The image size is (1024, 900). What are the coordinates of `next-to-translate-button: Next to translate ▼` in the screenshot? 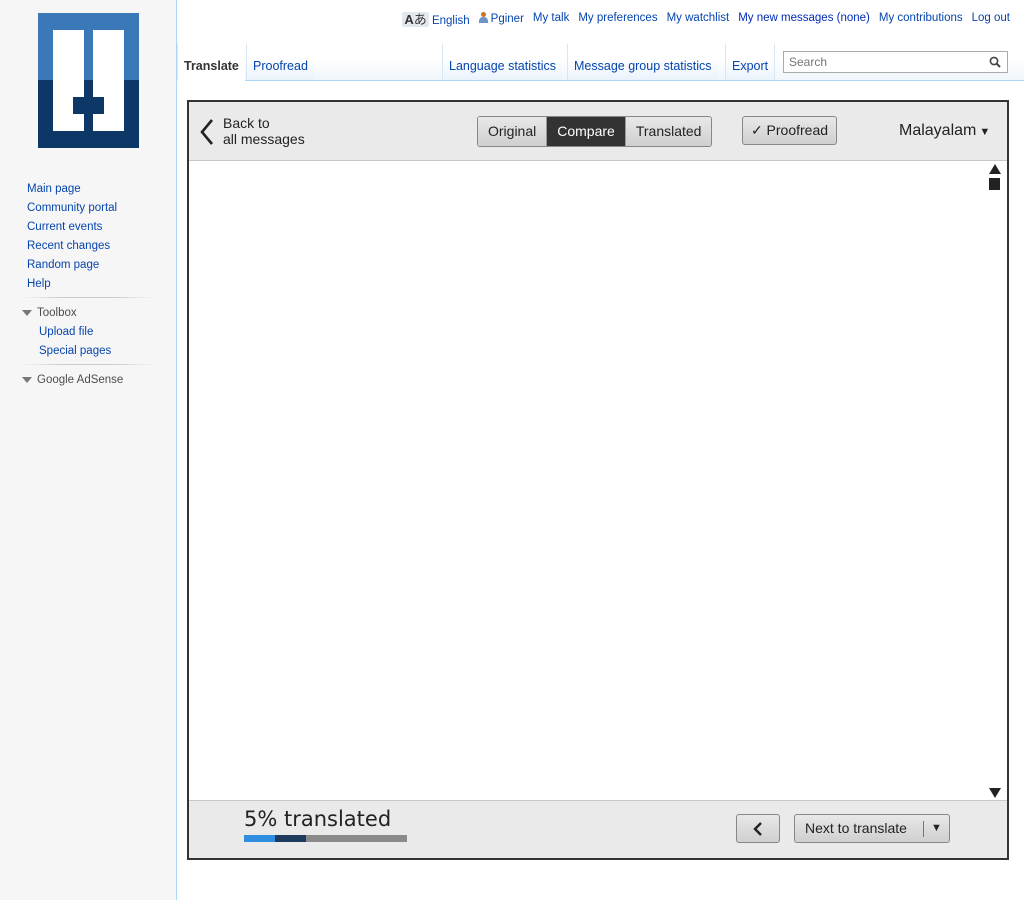 It's located at (872, 828).